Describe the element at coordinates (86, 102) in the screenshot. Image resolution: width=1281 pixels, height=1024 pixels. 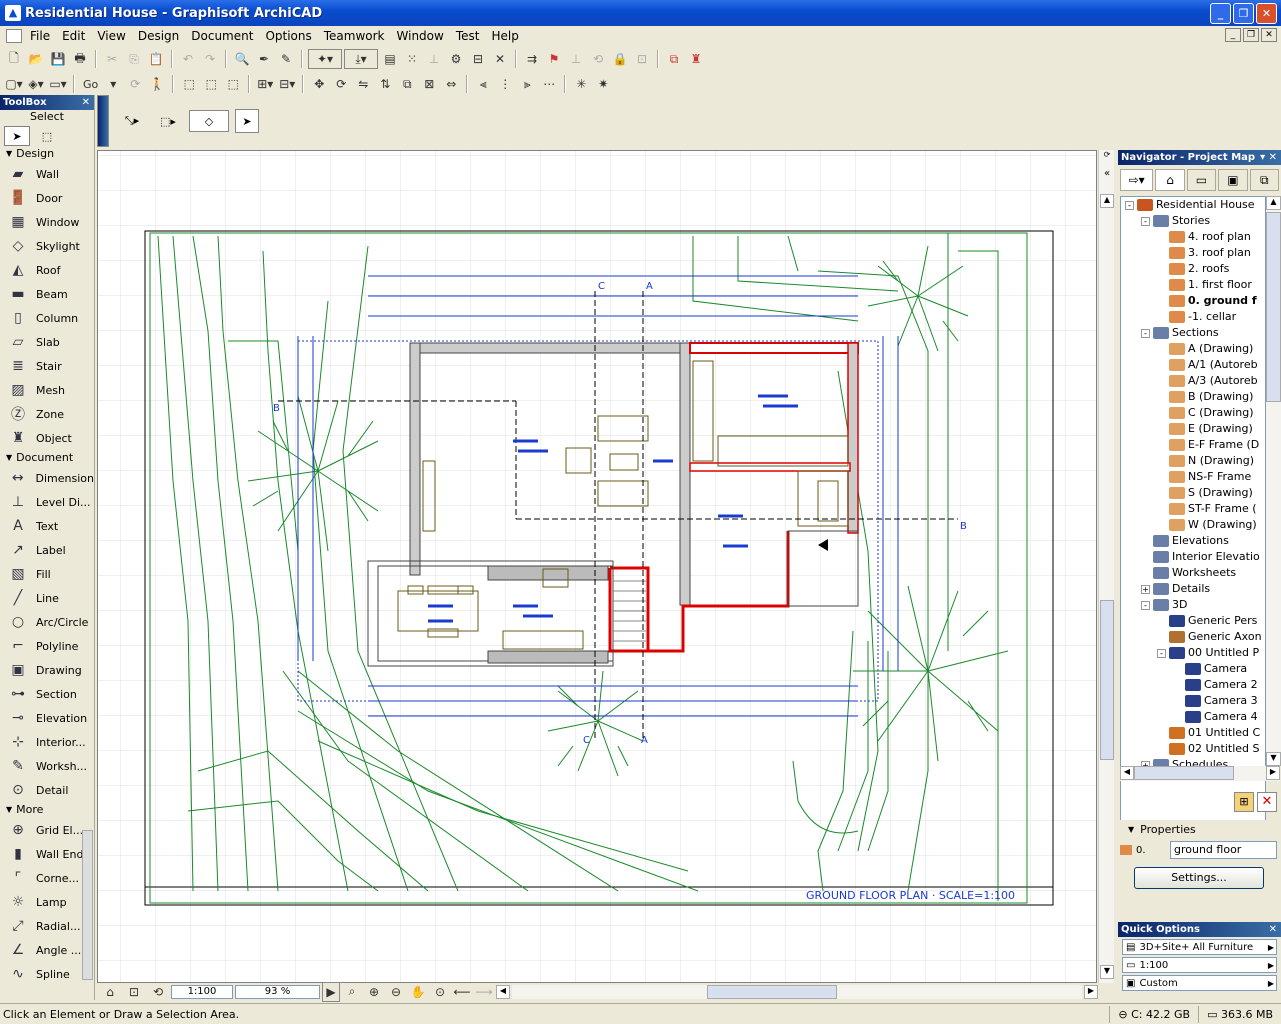
I see `close-icon: ✕` at that location.